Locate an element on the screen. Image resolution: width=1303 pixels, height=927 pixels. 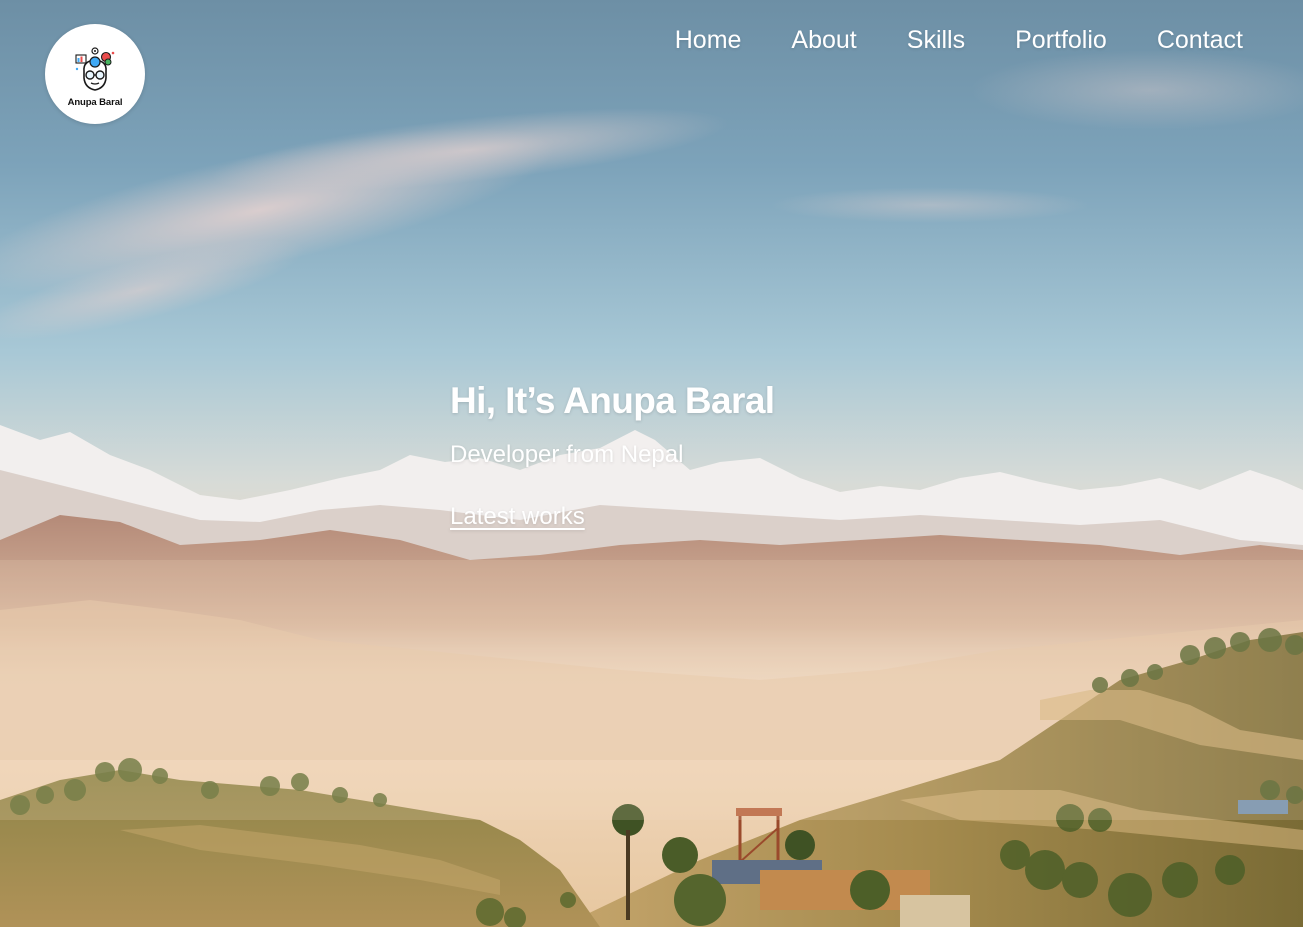
site-logo: Anupa Baral is located at coordinates (95, 74).